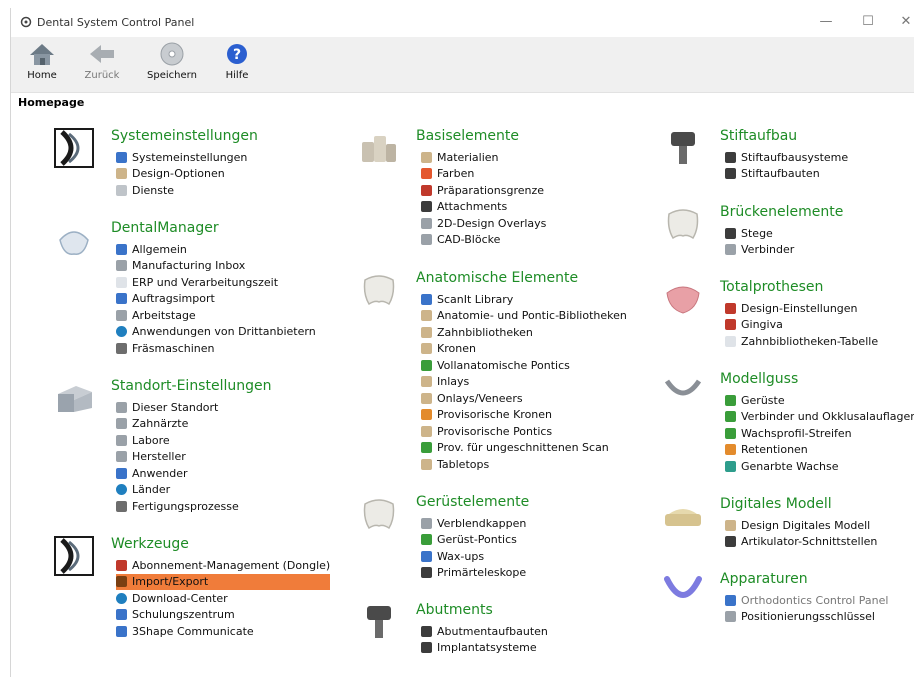 The image size is (914, 677). What do you see at coordinates (868, 22) in the screenshot?
I see `maximize-button: ☐` at bounding box center [868, 22].